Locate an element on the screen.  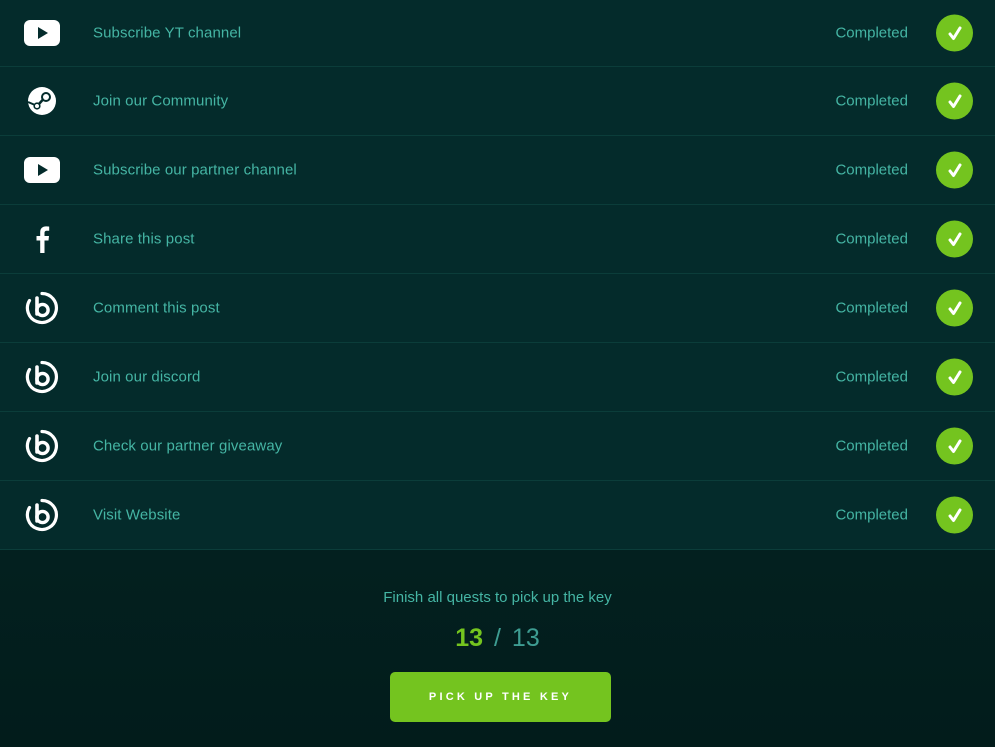
quest-row: Check our partner giveaway Completed is located at coordinates (497, 446).